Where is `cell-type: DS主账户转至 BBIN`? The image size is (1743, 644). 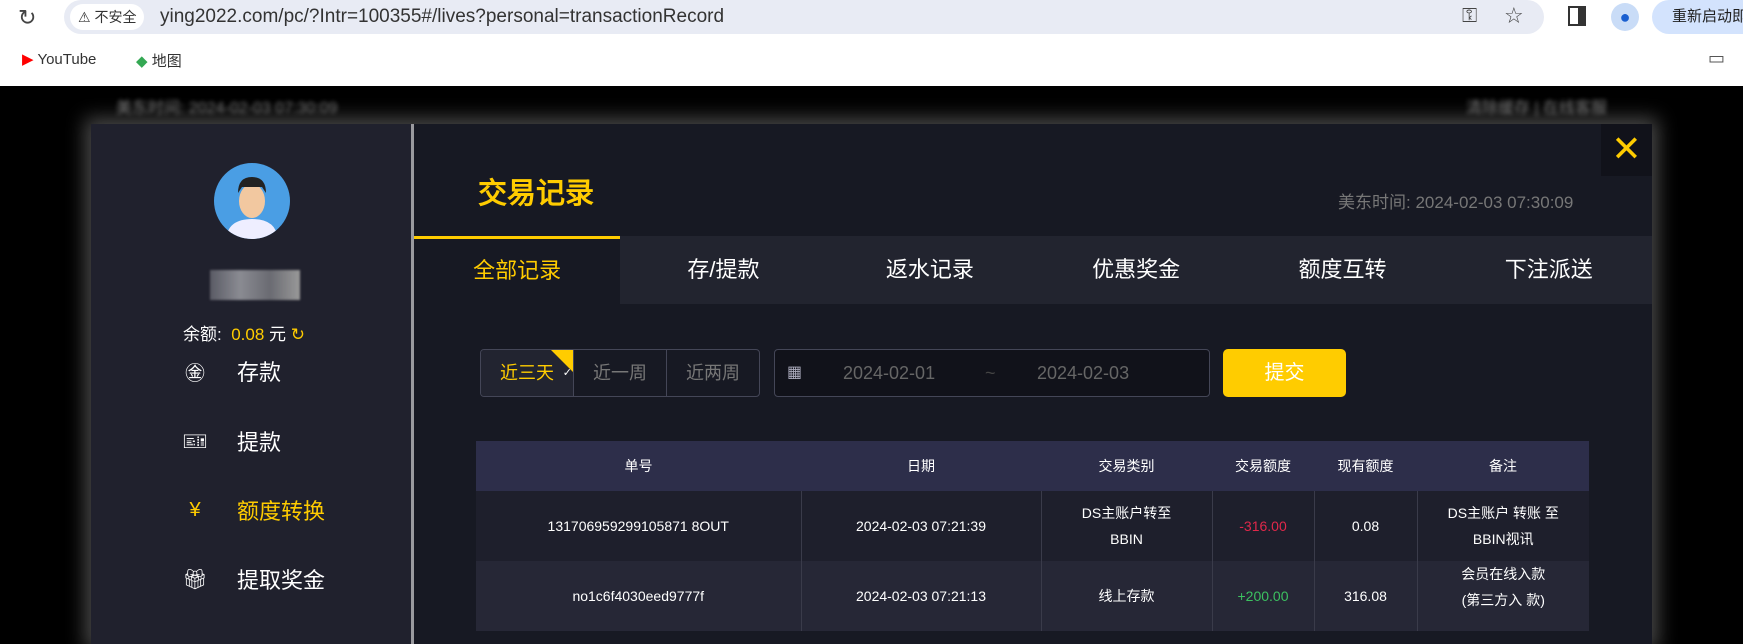 cell-type: DS主账户转至 BBIN is located at coordinates (1127, 526).